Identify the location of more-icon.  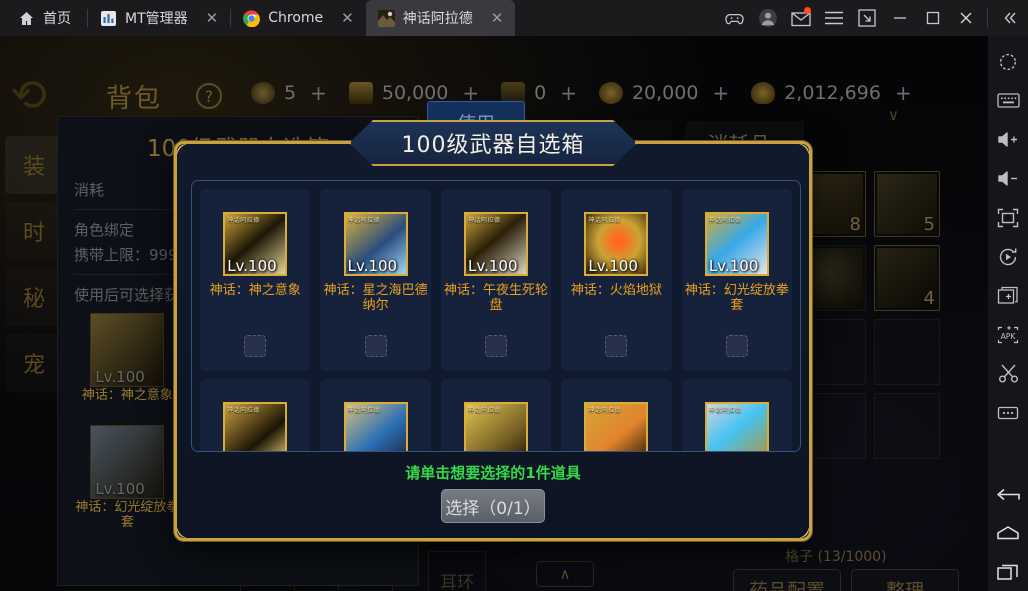
(1008, 412).